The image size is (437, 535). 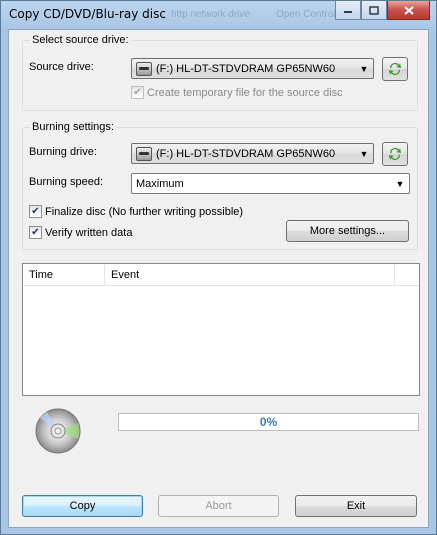 What do you see at coordinates (250, 275) in the screenshot?
I see `column-header-event: Event` at bounding box center [250, 275].